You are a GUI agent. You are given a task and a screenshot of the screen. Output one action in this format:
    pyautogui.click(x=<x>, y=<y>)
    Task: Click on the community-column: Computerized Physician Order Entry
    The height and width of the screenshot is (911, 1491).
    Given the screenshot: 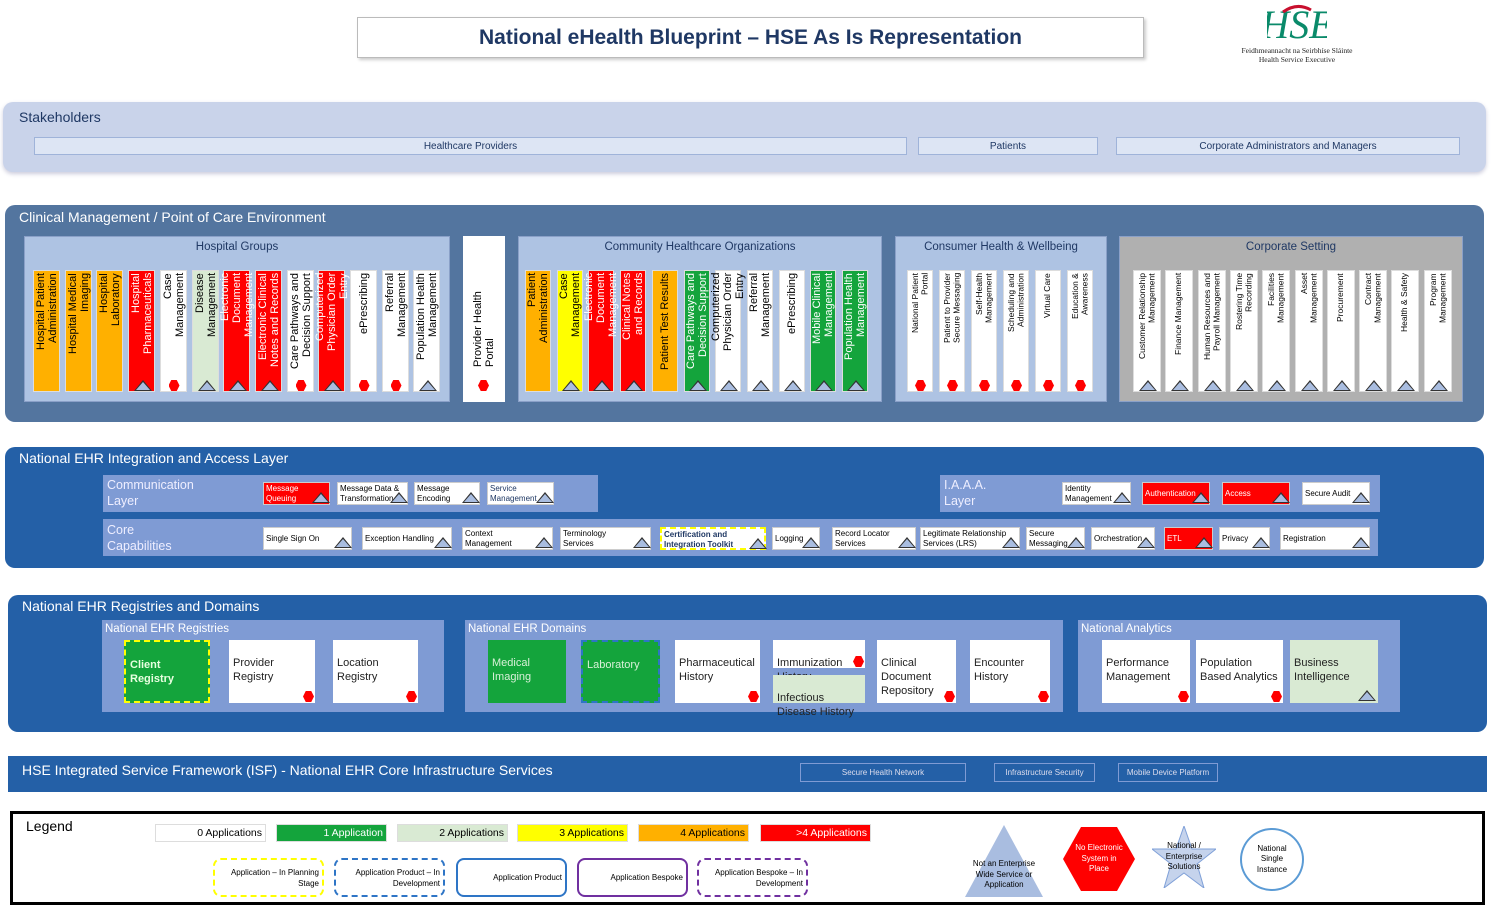 What is the action you would take?
    pyautogui.click(x=728, y=331)
    